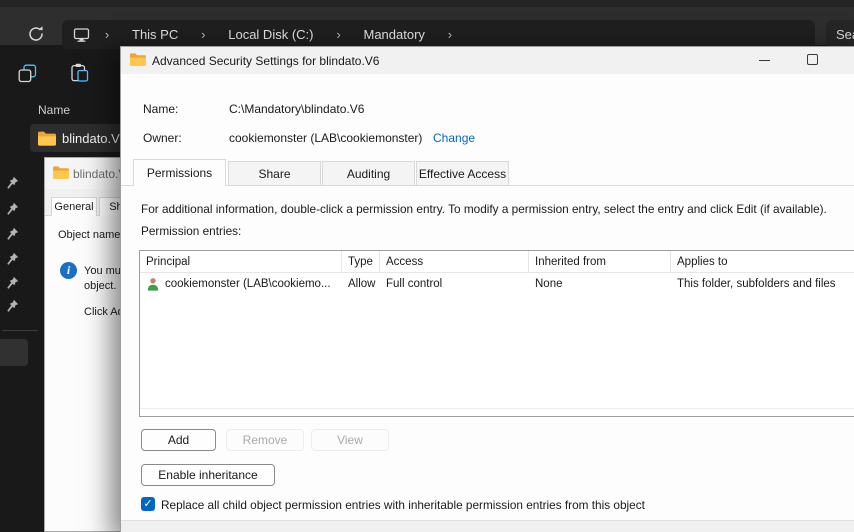 The image size is (854, 532). What do you see at coordinates (100, 286) in the screenshot?
I see `properties-info-text: object.` at bounding box center [100, 286].